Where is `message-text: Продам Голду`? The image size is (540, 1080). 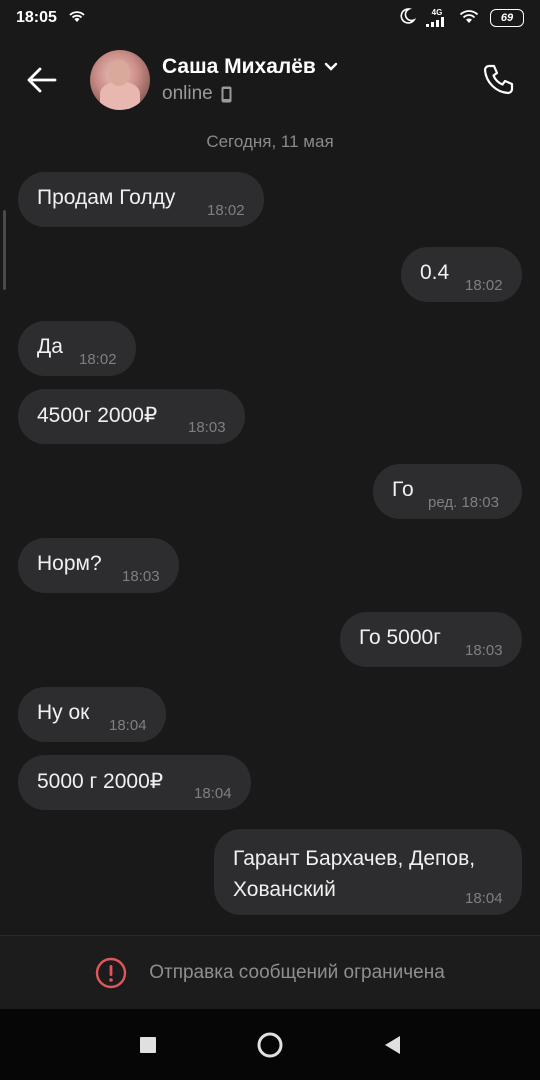 message-text: Продам Голду is located at coordinates (106, 197).